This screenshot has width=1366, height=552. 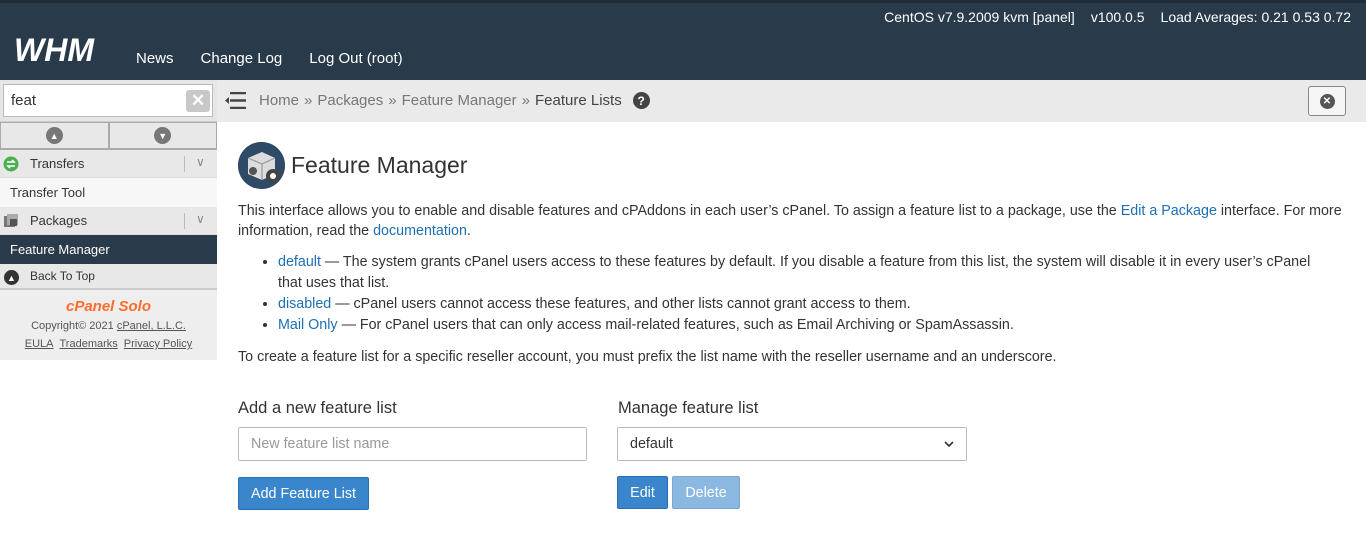 I want to click on top-nav: News Change Log Log Out (root), so click(x=269, y=58).